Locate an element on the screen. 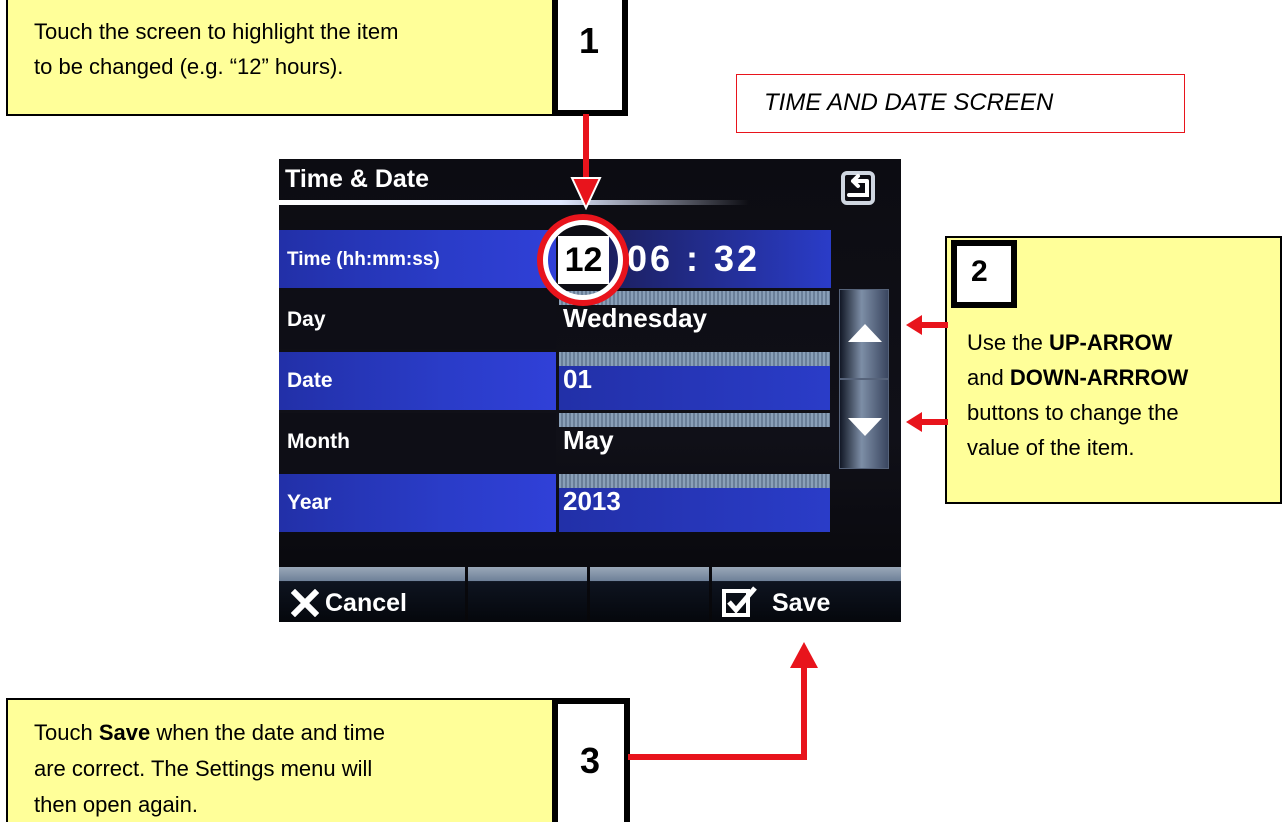  row-date-label: Date is located at coordinates (417, 381).